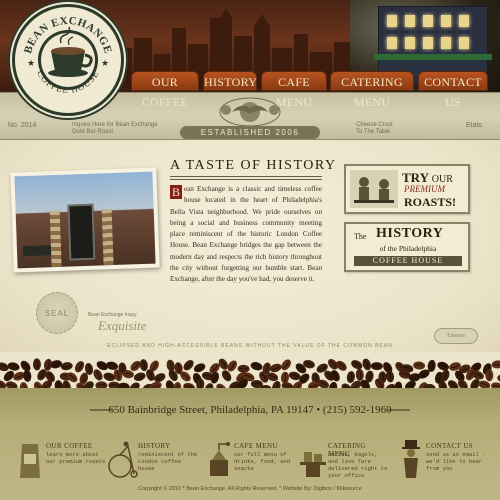 This screenshot has height=500, width=500. I want to click on nav-our-coffee: OUR COFFEE, so click(165, 90).